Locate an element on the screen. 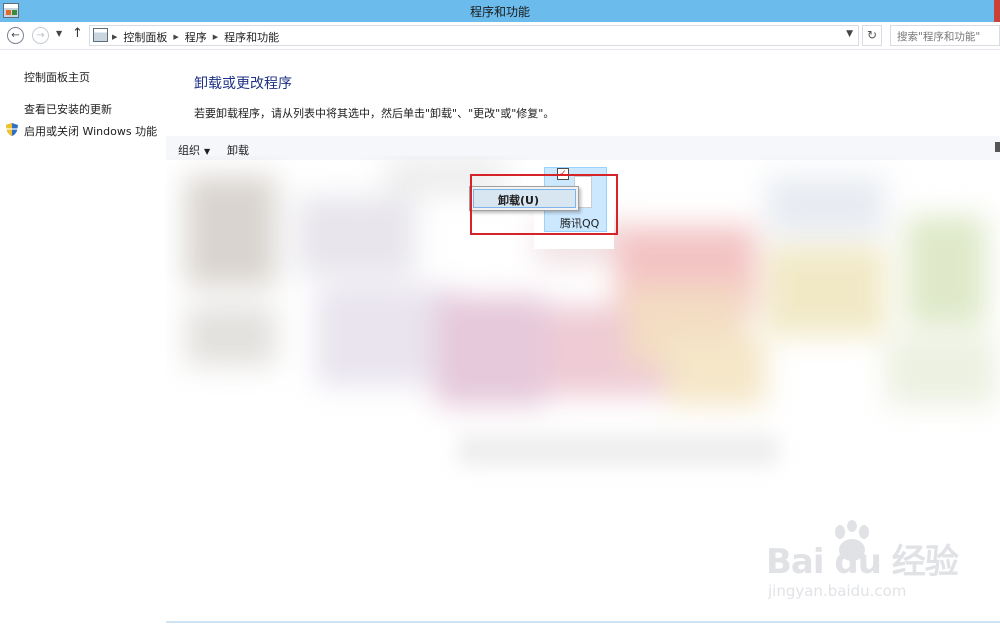  page-description: 若要卸载程序，请从列表中将其选中，然后单击"卸载"、"更改"或"修复"。 is located at coordinates (374, 113).